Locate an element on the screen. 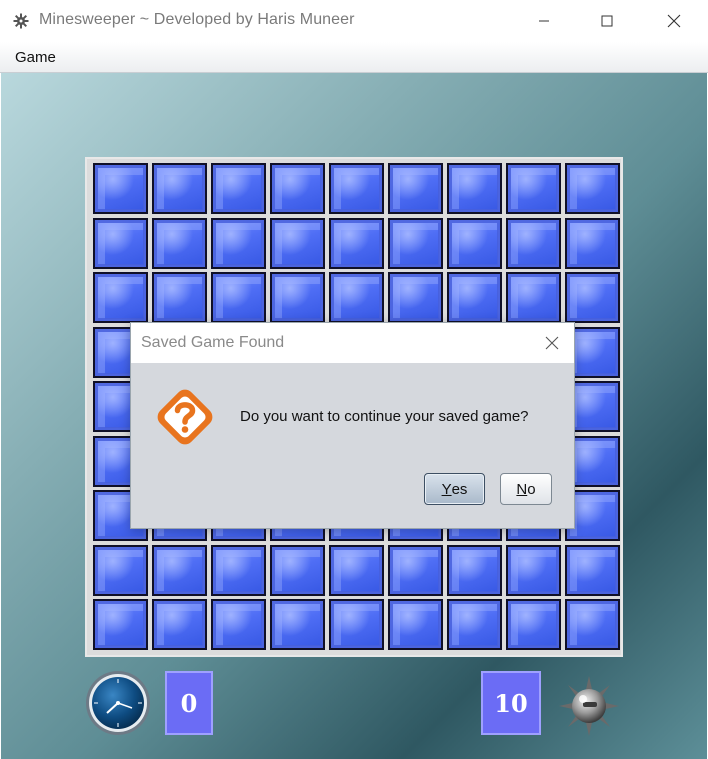 The height and width of the screenshot is (759, 708). menu-bar: Game is located at coordinates (354, 57).